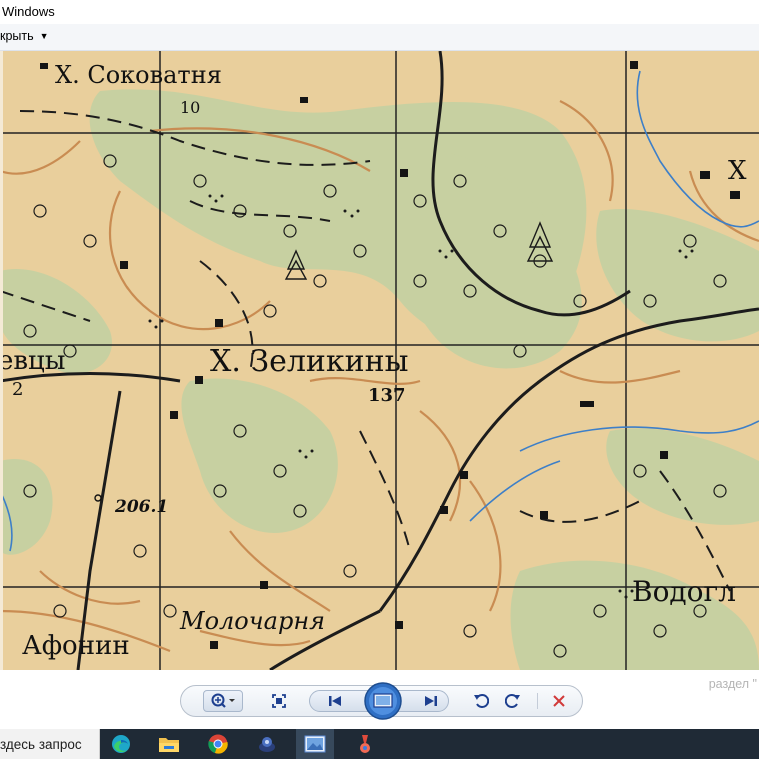 The width and height of the screenshot is (759, 759). I want to click on delete-icon, so click(559, 701).